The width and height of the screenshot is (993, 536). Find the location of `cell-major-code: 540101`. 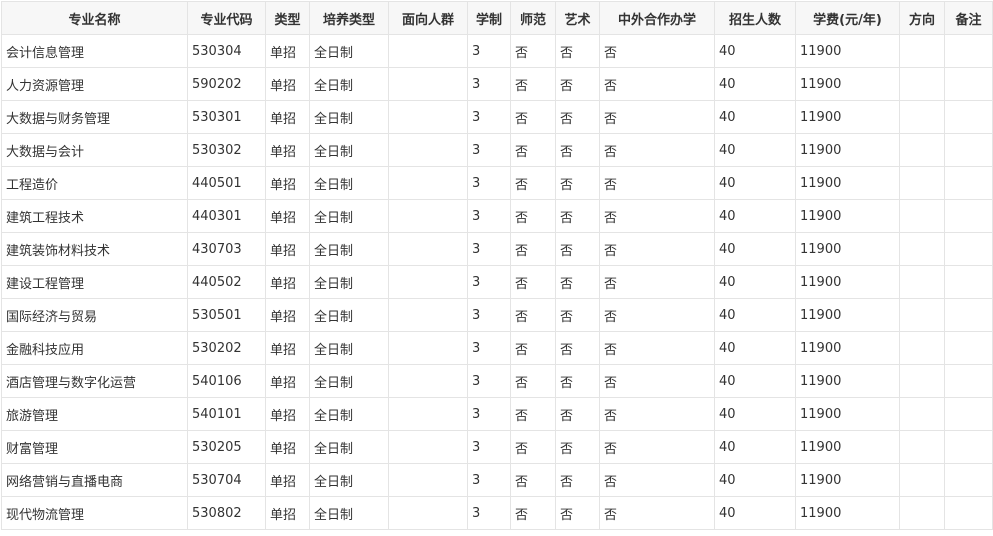

cell-major-code: 540101 is located at coordinates (226, 414).